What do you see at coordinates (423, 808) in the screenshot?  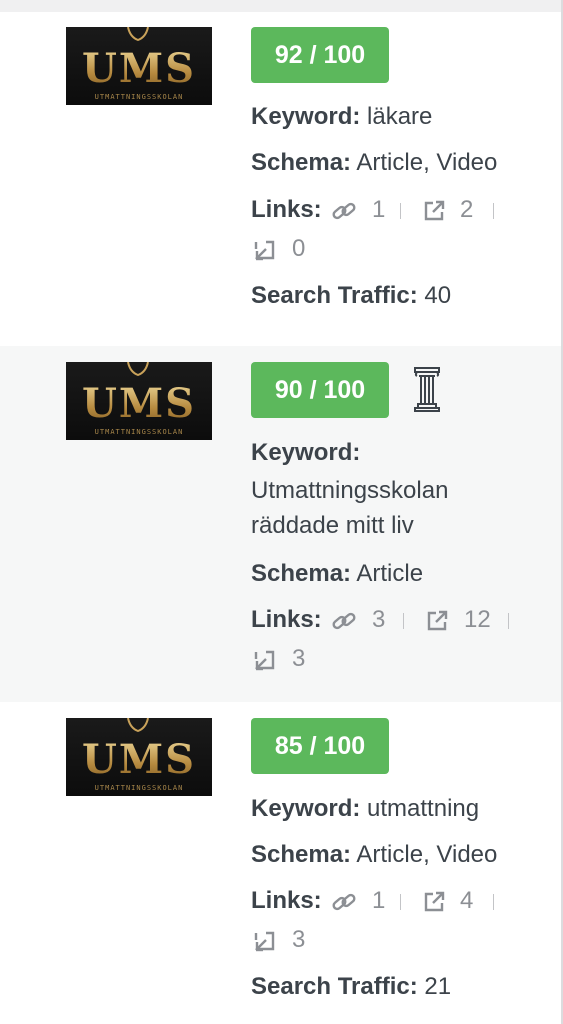 I see `keyword-value: utmattning` at bounding box center [423, 808].